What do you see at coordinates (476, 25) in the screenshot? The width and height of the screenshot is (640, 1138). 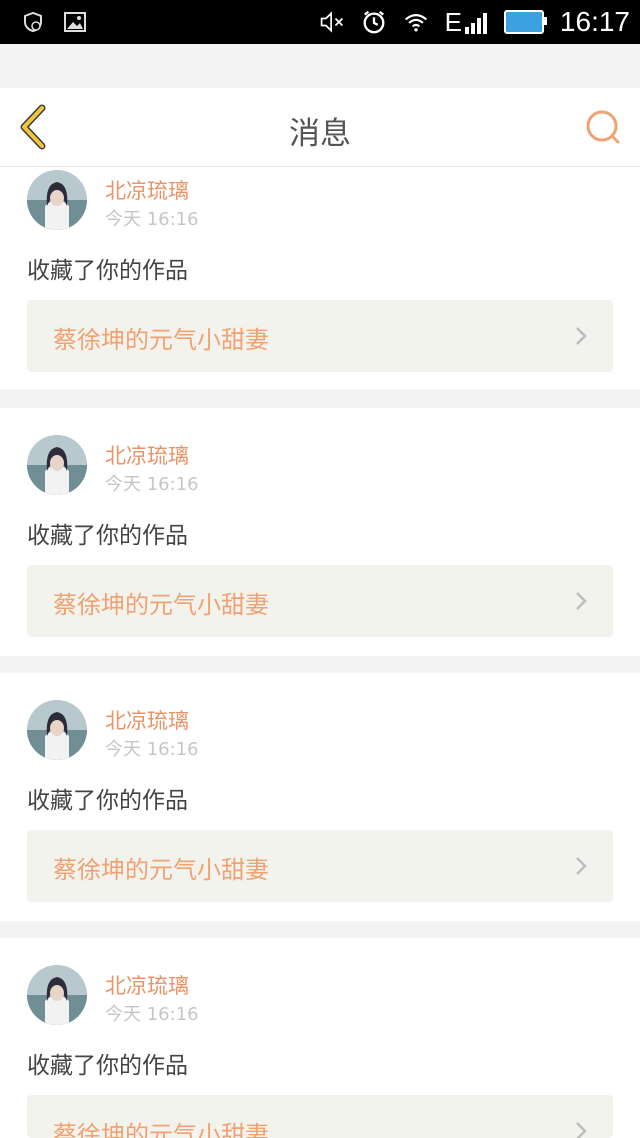 I see `signal-icon` at bounding box center [476, 25].